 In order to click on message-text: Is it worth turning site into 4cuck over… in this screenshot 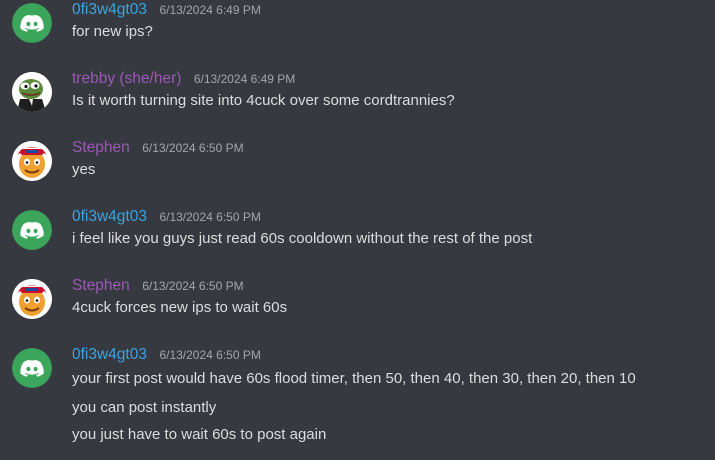, I will do `click(263, 100)`.